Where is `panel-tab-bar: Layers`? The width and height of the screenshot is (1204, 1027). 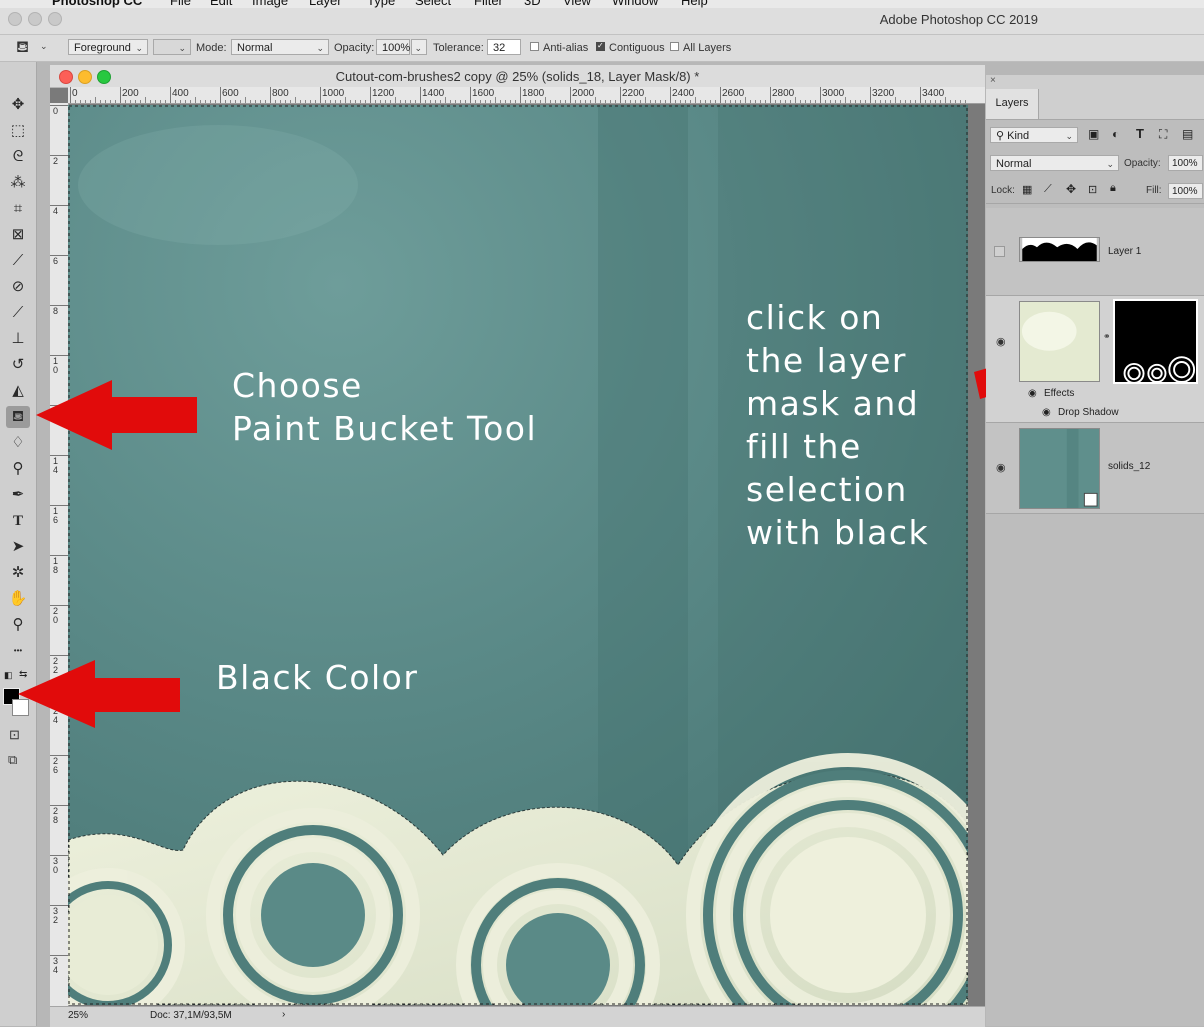
panel-tab-bar: Layers is located at coordinates (1095, 104).